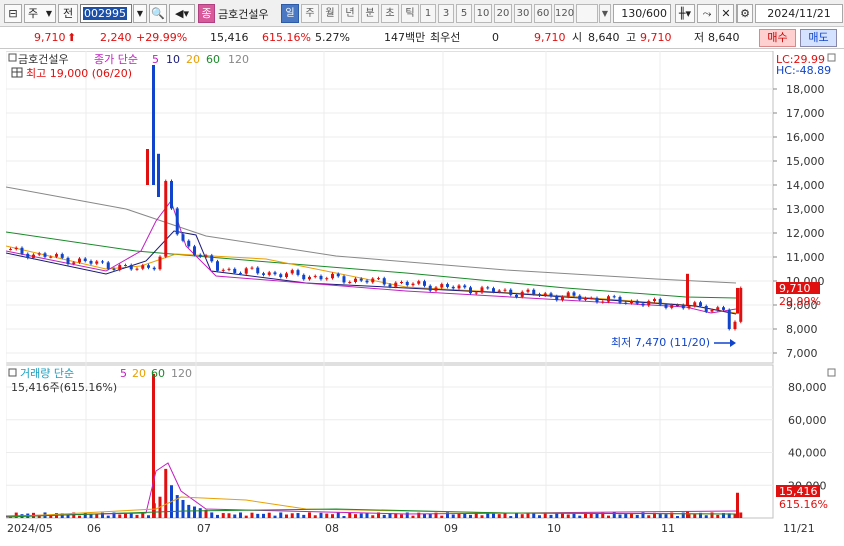 The image size is (844, 546). I want to click on period-year-tab: 년, so click(350, 13).